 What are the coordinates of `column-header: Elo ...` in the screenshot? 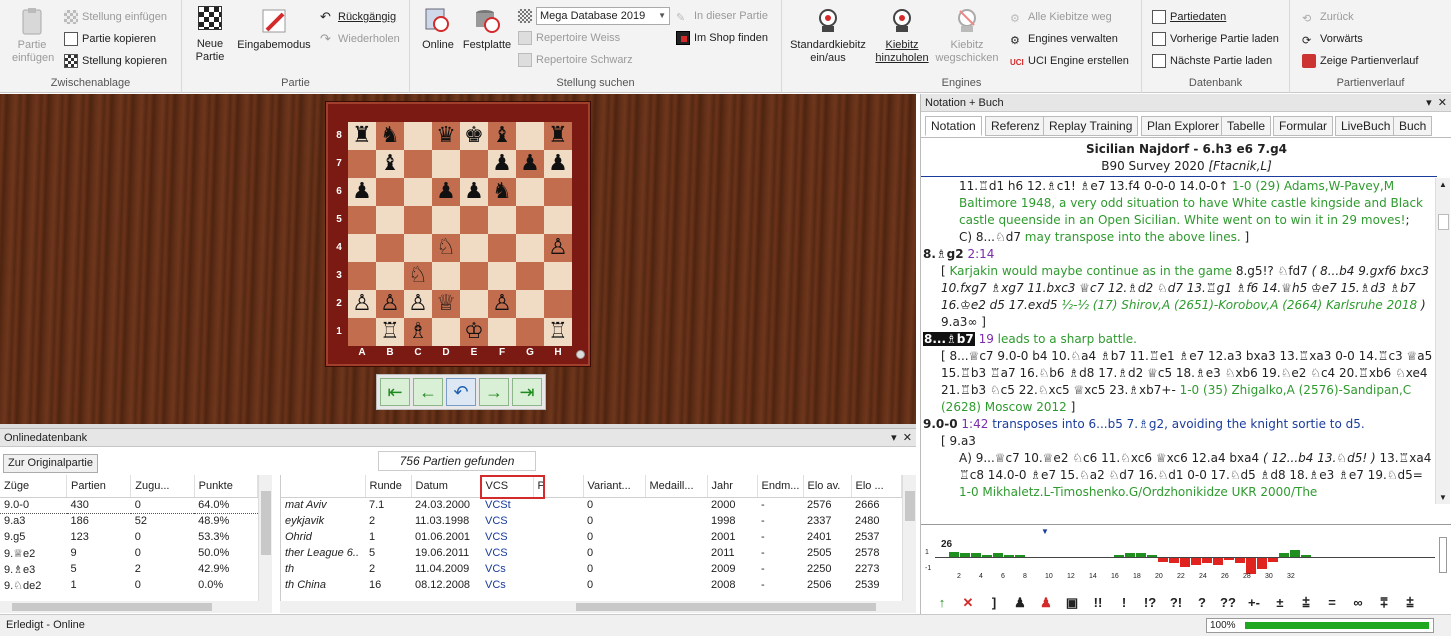 It's located at (876, 486).